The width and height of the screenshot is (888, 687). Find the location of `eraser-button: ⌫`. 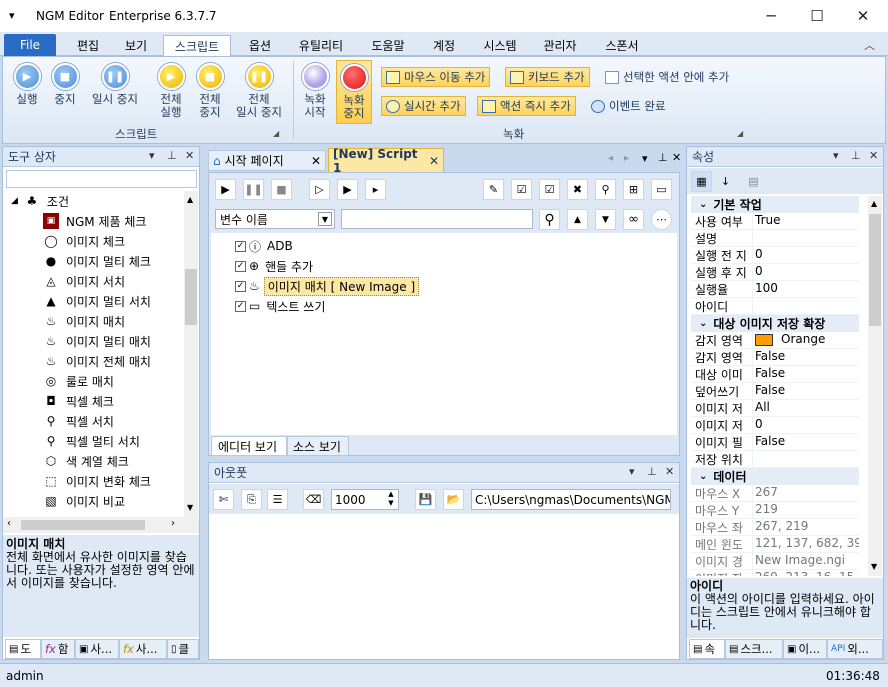

eraser-button: ⌫ is located at coordinates (313, 499).